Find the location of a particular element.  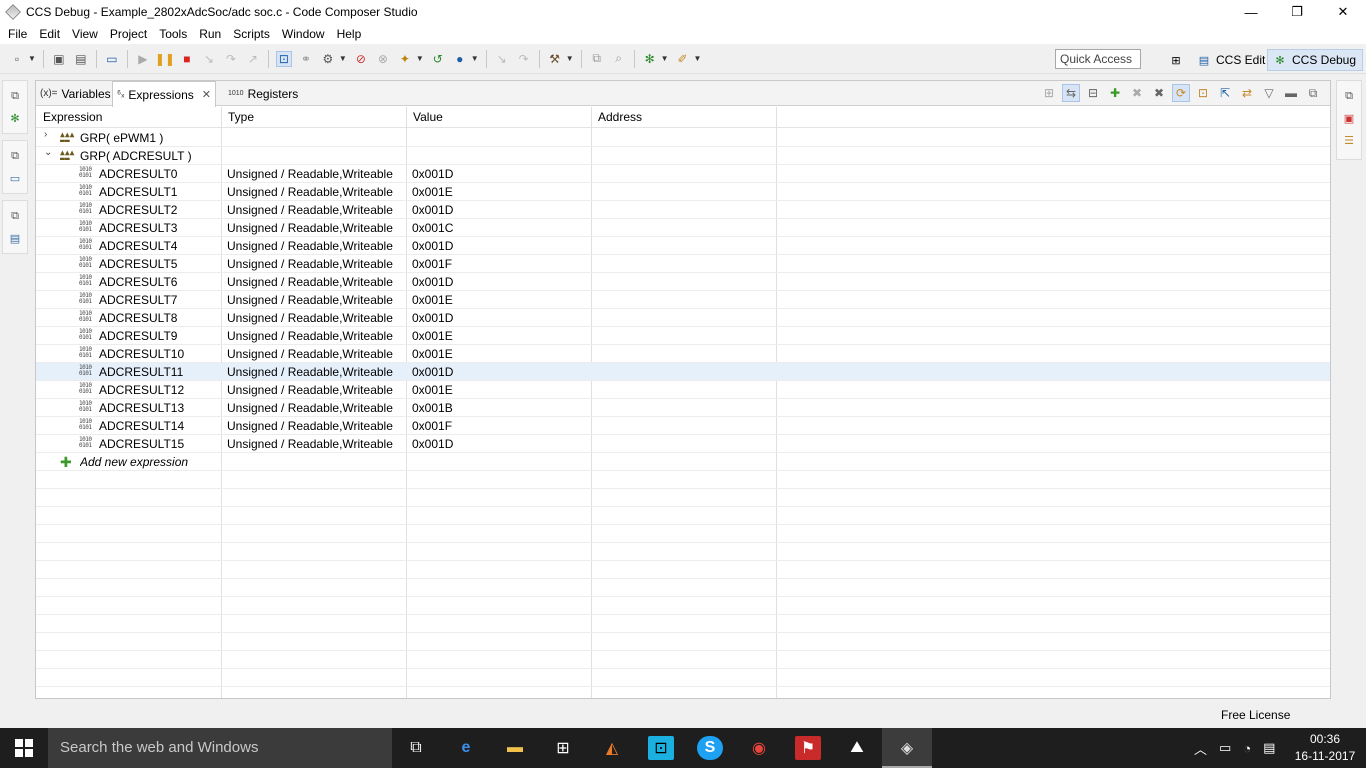

terminate-icon: ■ is located at coordinates (187, 59).